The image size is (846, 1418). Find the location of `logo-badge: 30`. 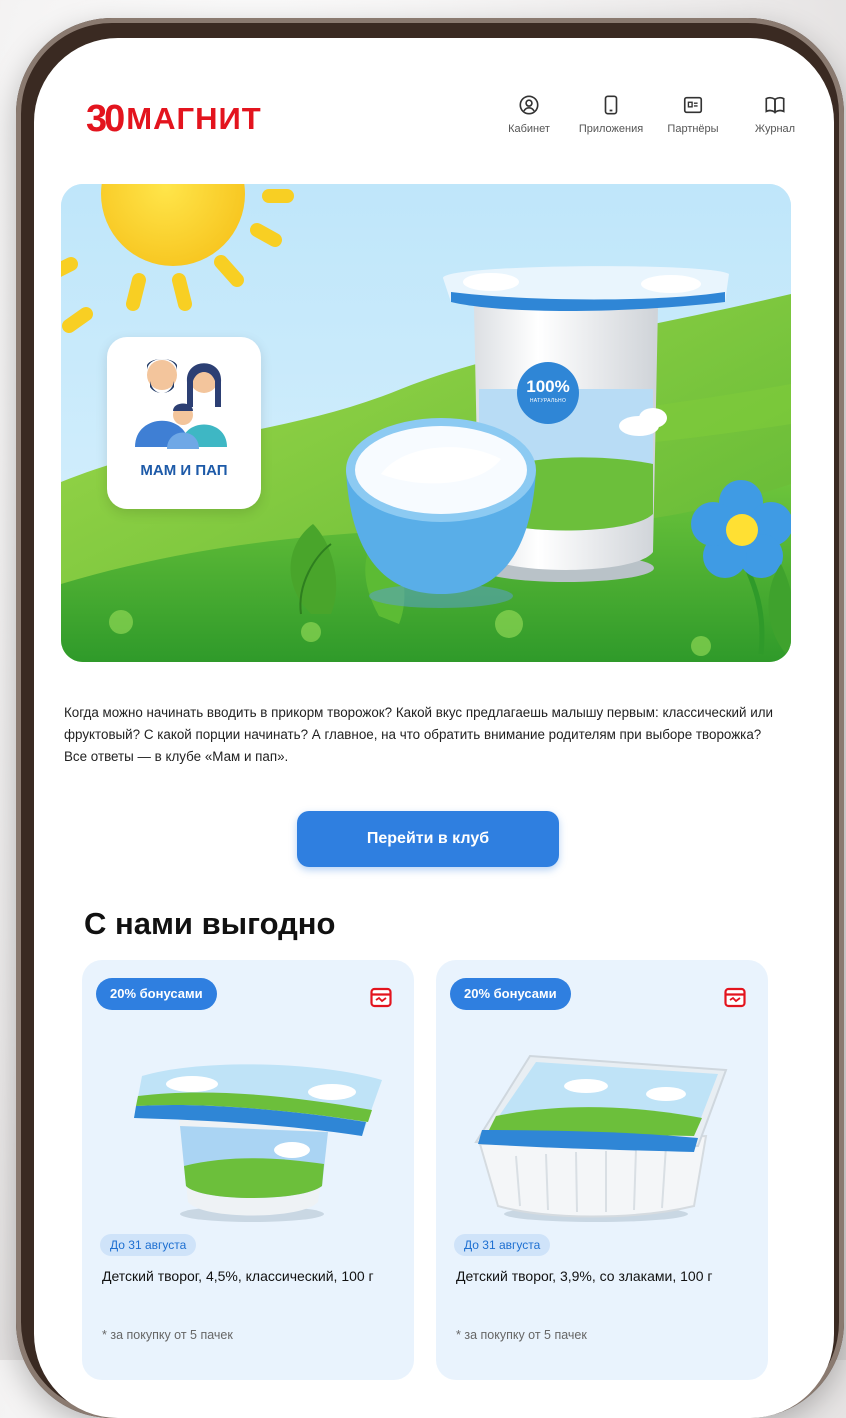

logo-badge: 30 is located at coordinates (105, 119).